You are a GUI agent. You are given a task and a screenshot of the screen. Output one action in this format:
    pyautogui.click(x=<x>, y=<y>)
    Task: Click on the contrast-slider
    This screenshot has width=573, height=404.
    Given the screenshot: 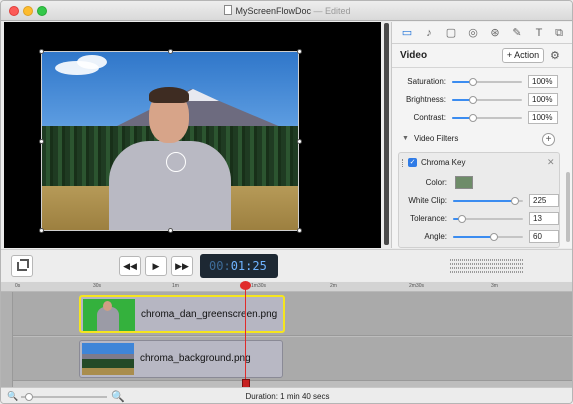 What is the action you would take?
    pyautogui.click(x=487, y=118)
    